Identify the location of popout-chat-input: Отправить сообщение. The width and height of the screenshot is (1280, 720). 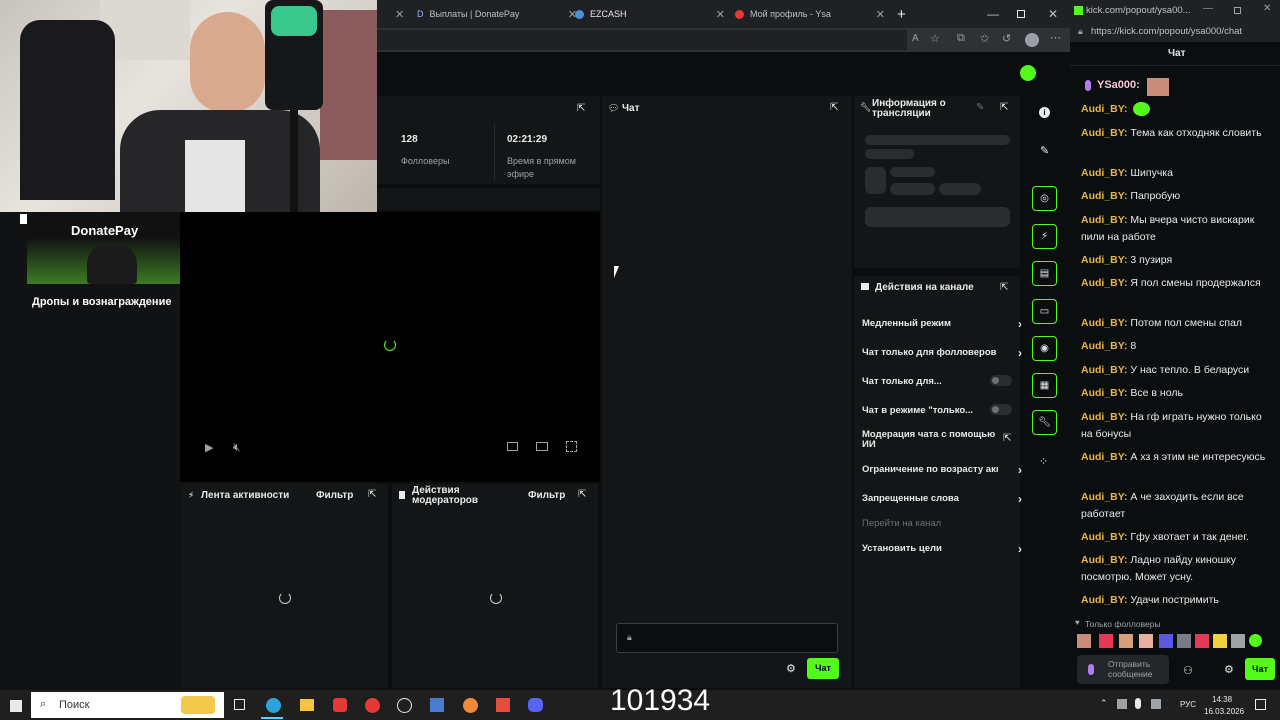
(1123, 669).